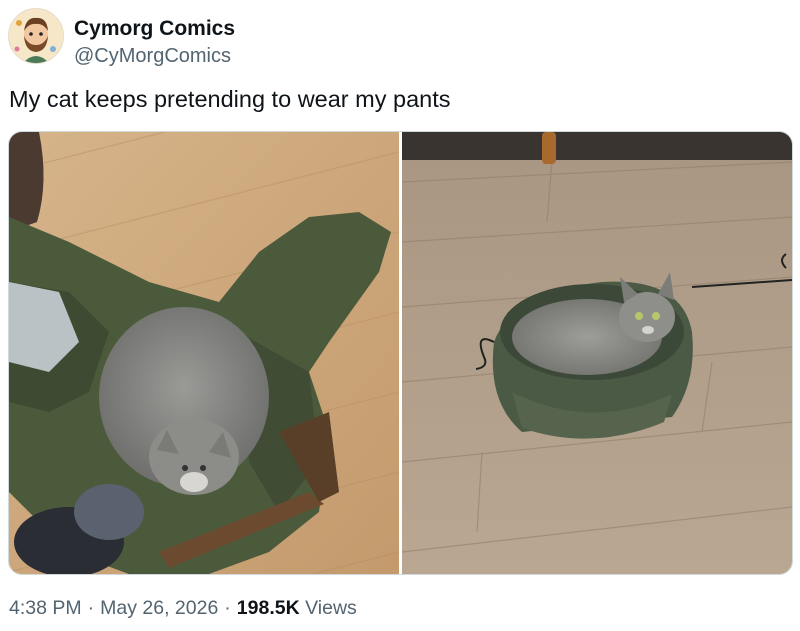 The height and width of the screenshot is (631, 800). What do you see at coordinates (308, 37) in the screenshot?
I see `tweet-header: Cymorg Comics @CyMorgComics` at bounding box center [308, 37].